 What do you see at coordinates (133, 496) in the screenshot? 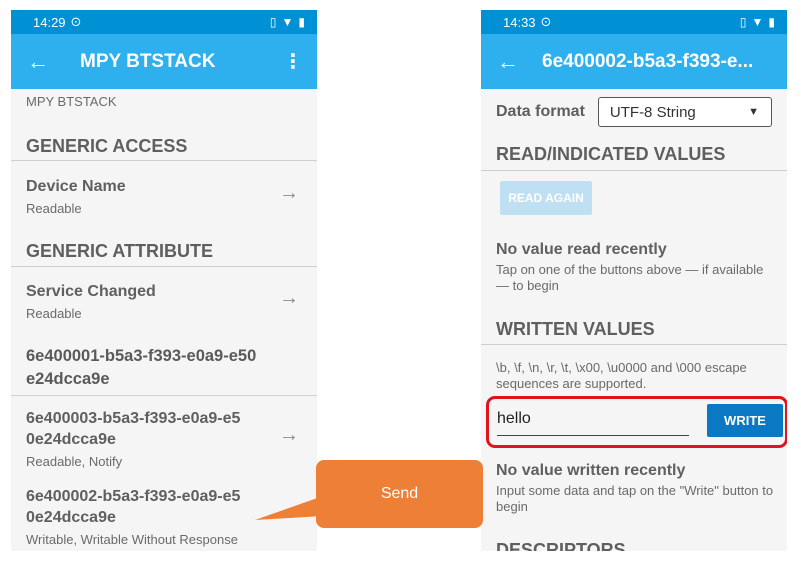
I see `characteristic-name-line1: 6e400002-b5a3-f393-e0a9-e5` at bounding box center [133, 496].